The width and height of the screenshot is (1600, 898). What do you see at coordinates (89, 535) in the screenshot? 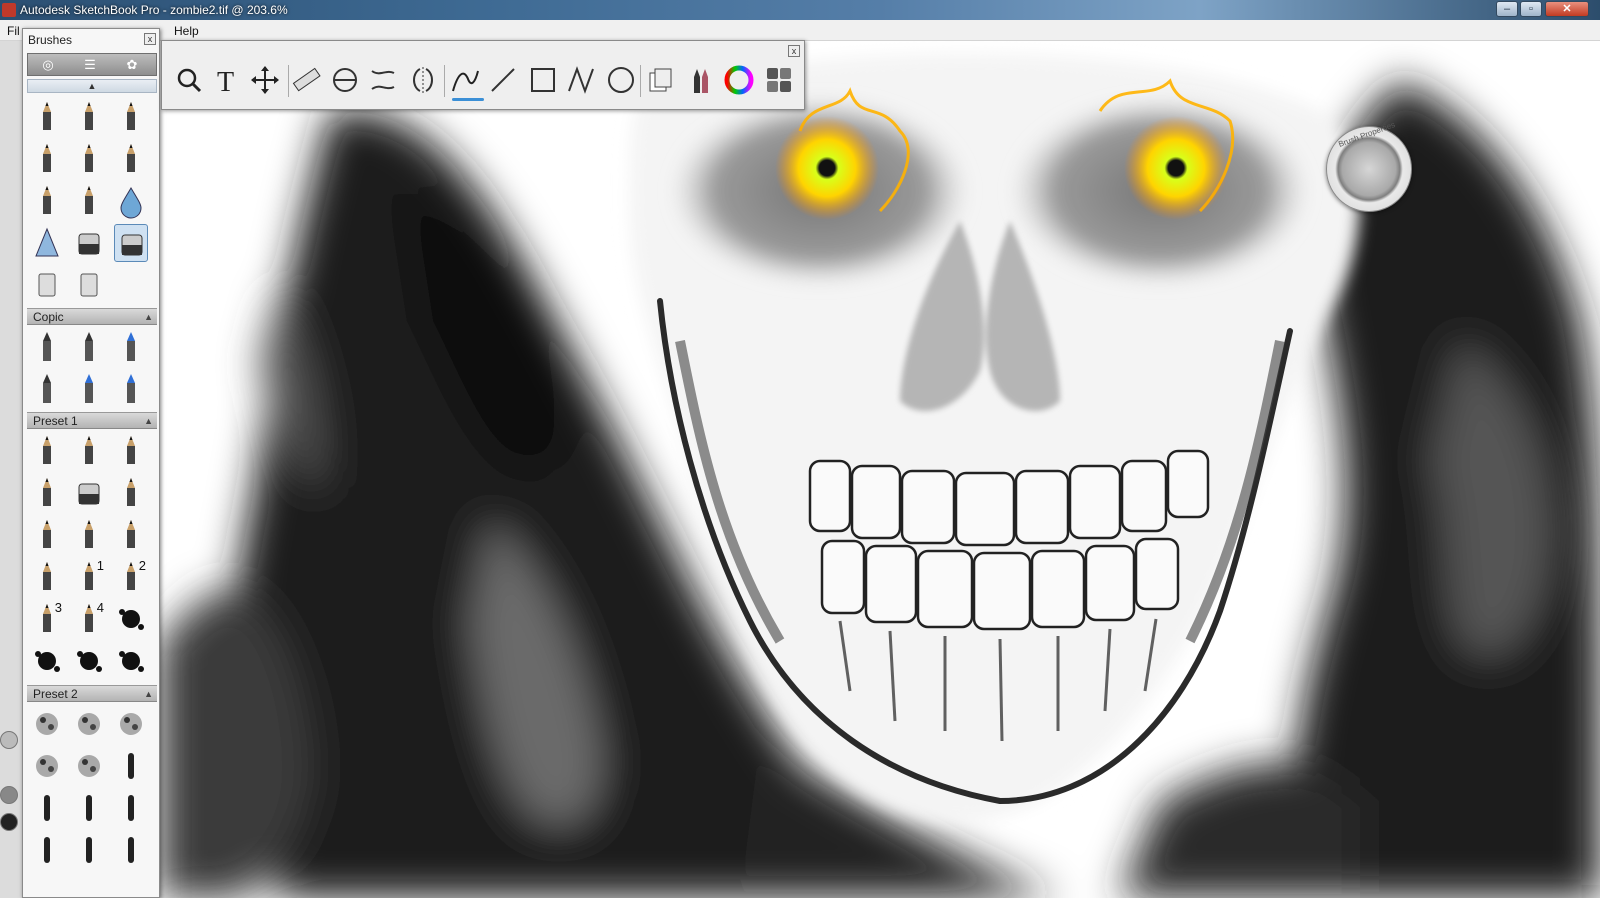
I see `brush-p1-round` at bounding box center [89, 535].